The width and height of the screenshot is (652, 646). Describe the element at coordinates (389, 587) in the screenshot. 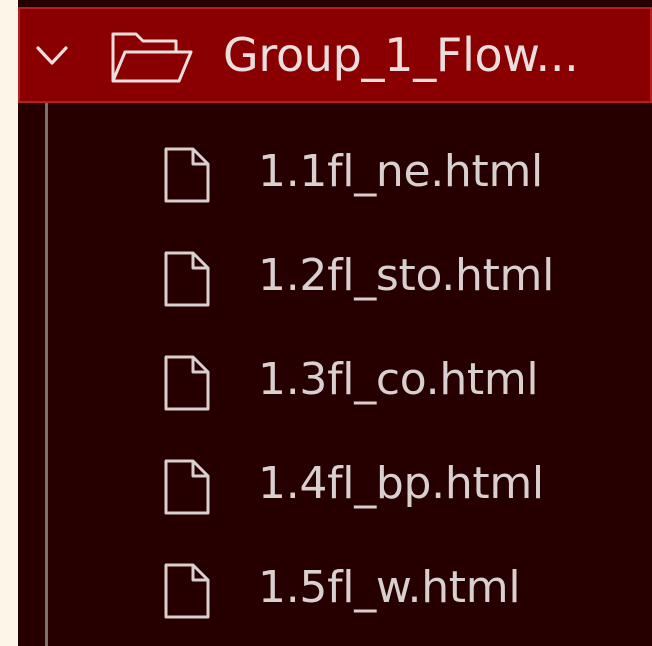

I see `file-label: 1.5fl_w.html` at that location.